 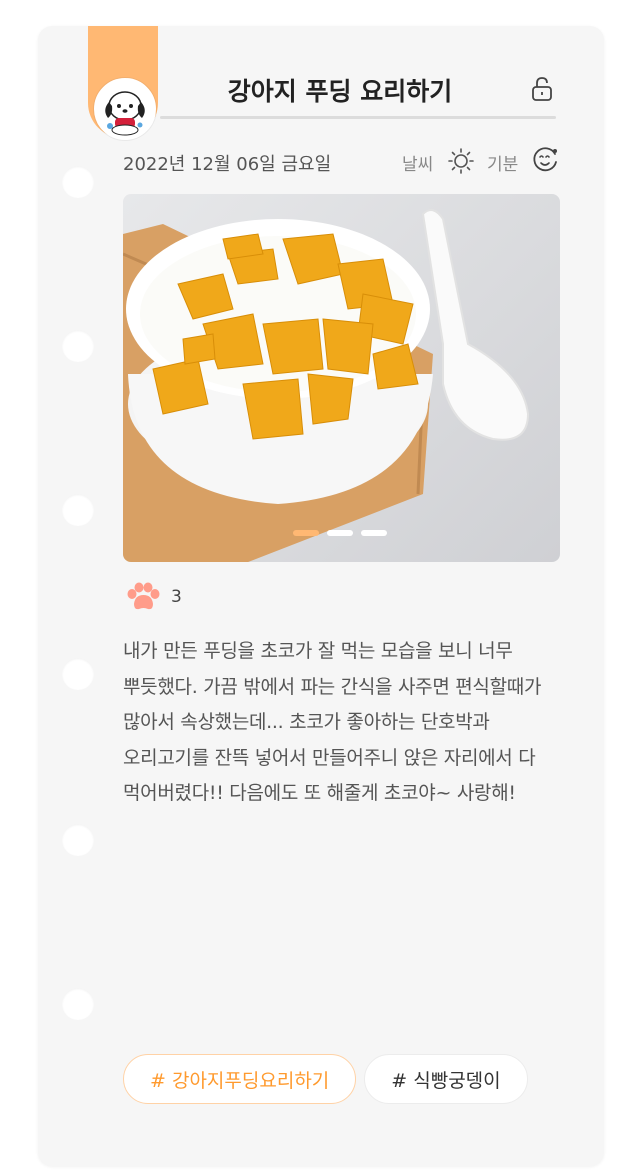 What do you see at coordinates (545, 160) in the screenshot?
I see `happy-face-icon` at bounding box center [545, 160].